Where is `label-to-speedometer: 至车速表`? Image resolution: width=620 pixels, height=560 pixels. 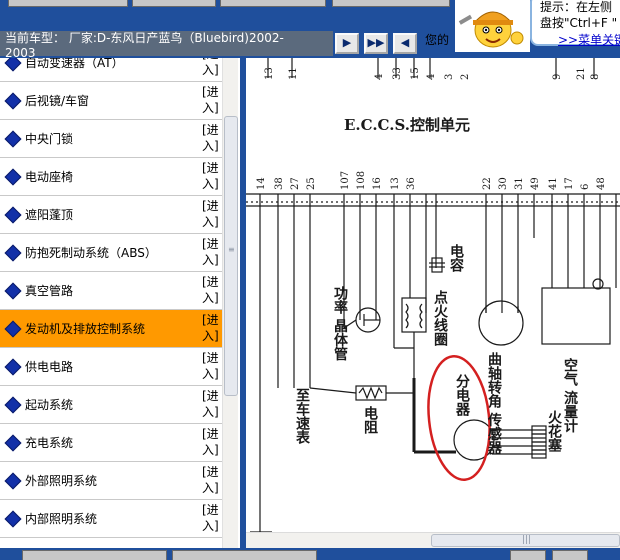
label-to-speedometer: 至车速表 is located at coordinates (302, 416).